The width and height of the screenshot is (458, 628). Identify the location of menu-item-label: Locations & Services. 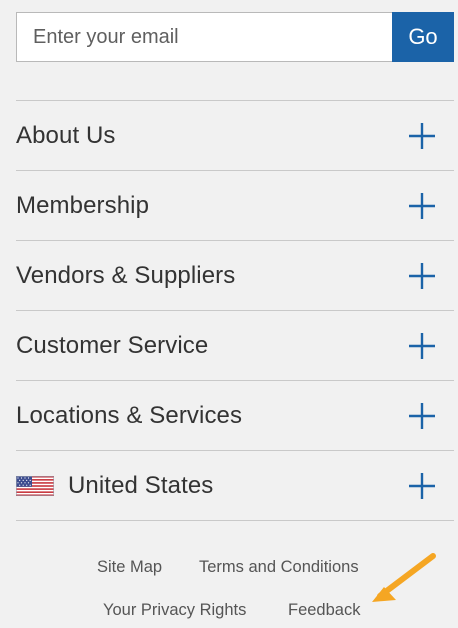
(129, 415).